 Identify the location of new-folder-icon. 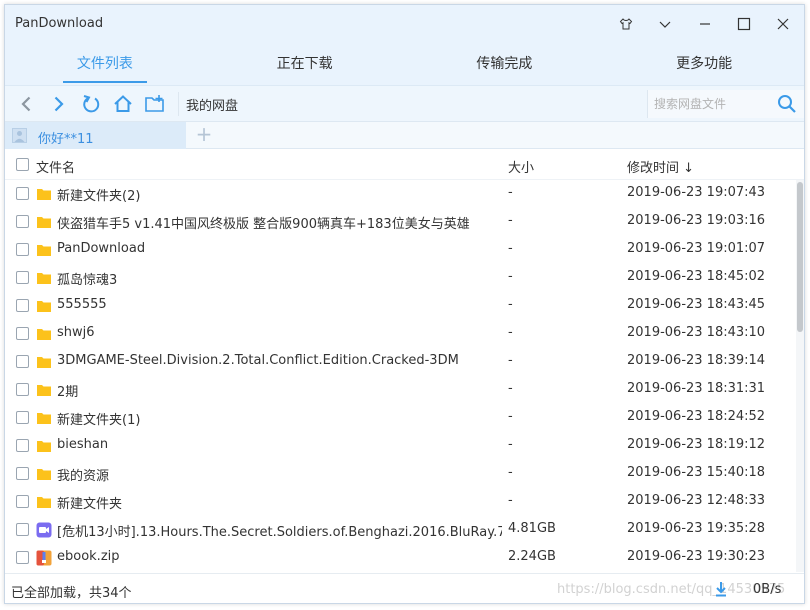
(154, 103).